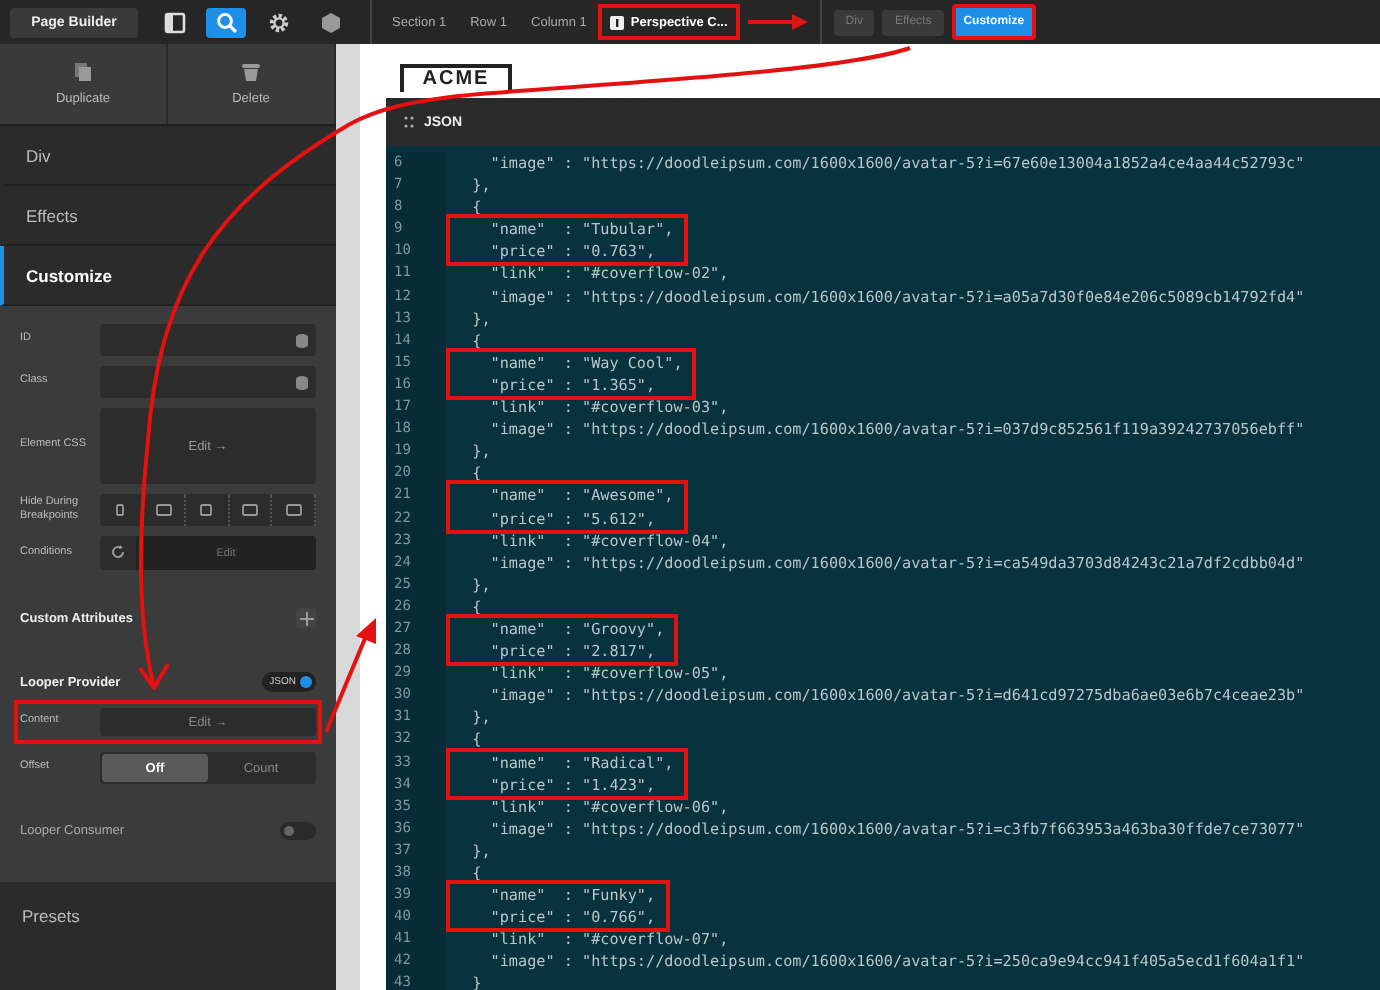 Image resolution: width=1380 pixels, height=990 pixels. What do you see at coordinates (348, 517) in the screenshot?
I see `scrollbar` at bounding box center [348, 517].